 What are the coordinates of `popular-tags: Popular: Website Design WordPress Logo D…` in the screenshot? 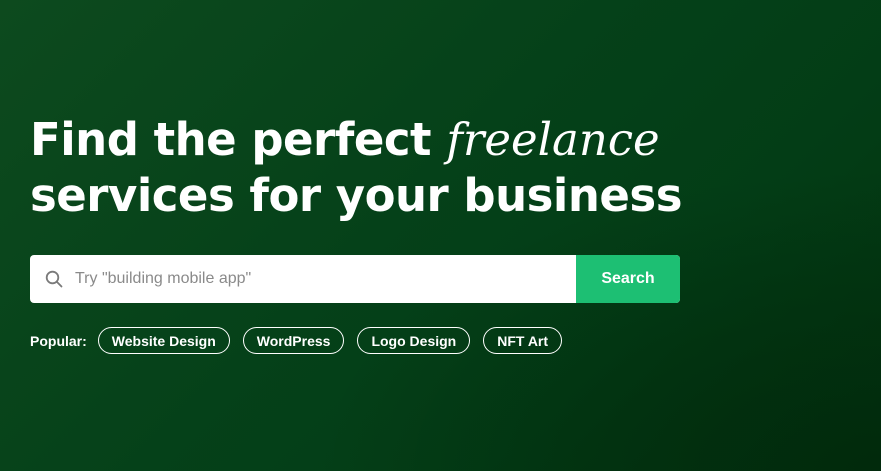 It's located at (302, 340).